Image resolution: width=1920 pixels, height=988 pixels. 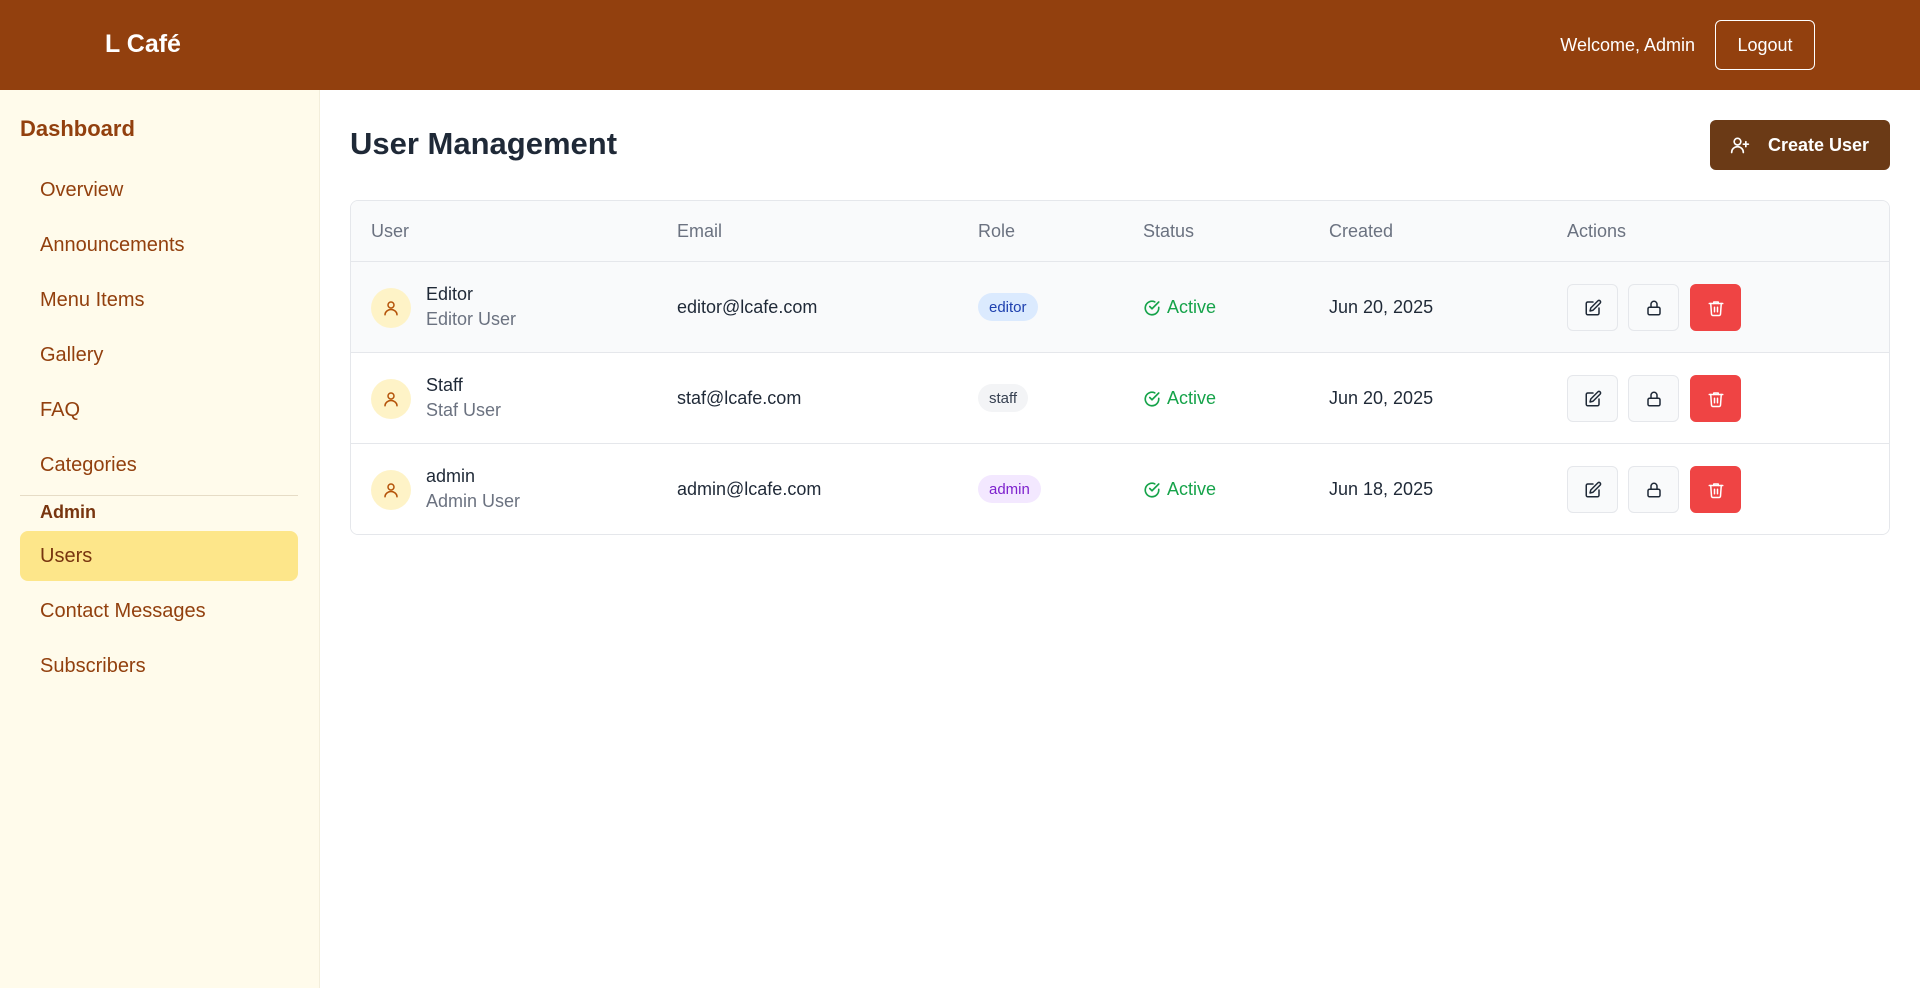 What do you see at coordinates (1740, 145) in the screenshot?
I see `user-plus-icon` at bounding box center [1740, 145].